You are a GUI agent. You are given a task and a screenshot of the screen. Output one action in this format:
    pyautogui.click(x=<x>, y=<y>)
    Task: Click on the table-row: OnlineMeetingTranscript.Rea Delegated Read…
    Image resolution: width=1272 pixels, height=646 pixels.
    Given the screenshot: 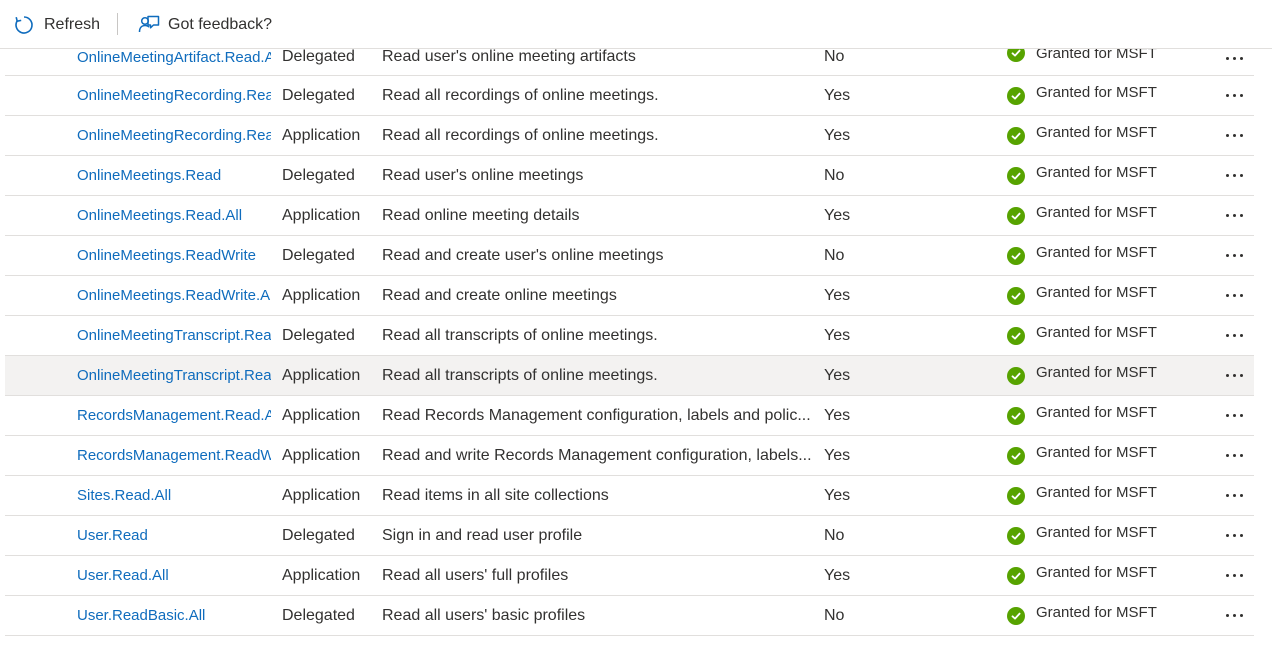 What is the action you would take?
    pyautogui.click(x=629, y=336)
    